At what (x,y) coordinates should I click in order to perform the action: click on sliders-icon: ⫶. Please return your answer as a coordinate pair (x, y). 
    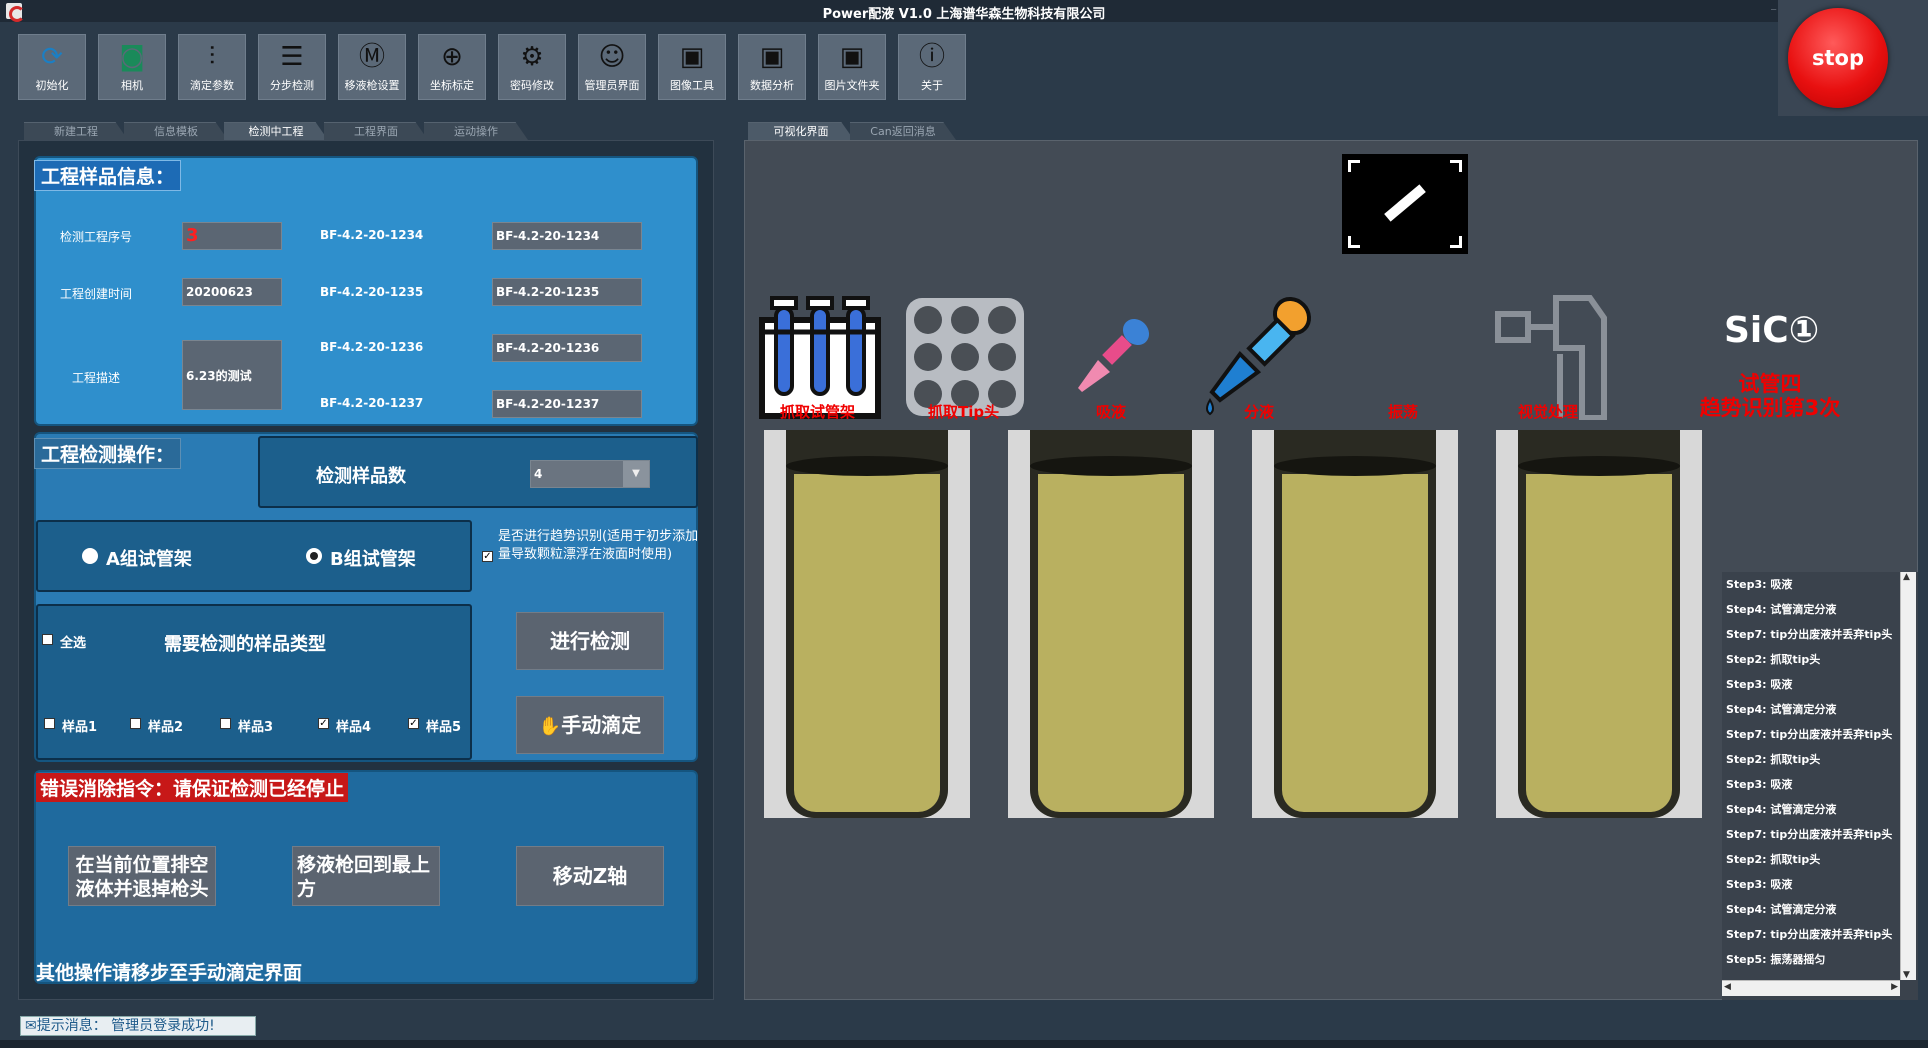
    Looking at the image, I should click on (212, 57).